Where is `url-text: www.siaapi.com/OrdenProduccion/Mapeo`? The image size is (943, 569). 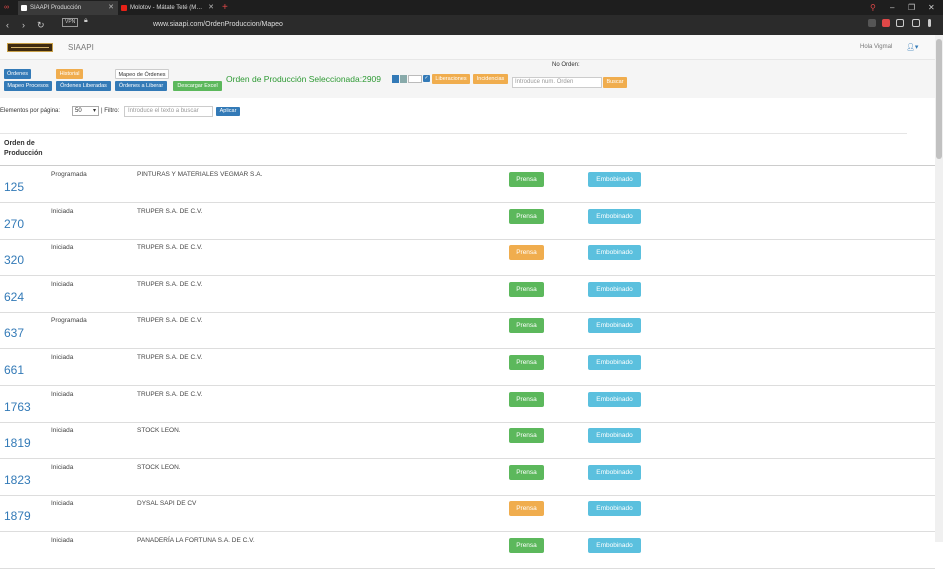
url-text: www.siaapi.com/OrdenProduccion/Mapeo is located at coordinates (218, 24).